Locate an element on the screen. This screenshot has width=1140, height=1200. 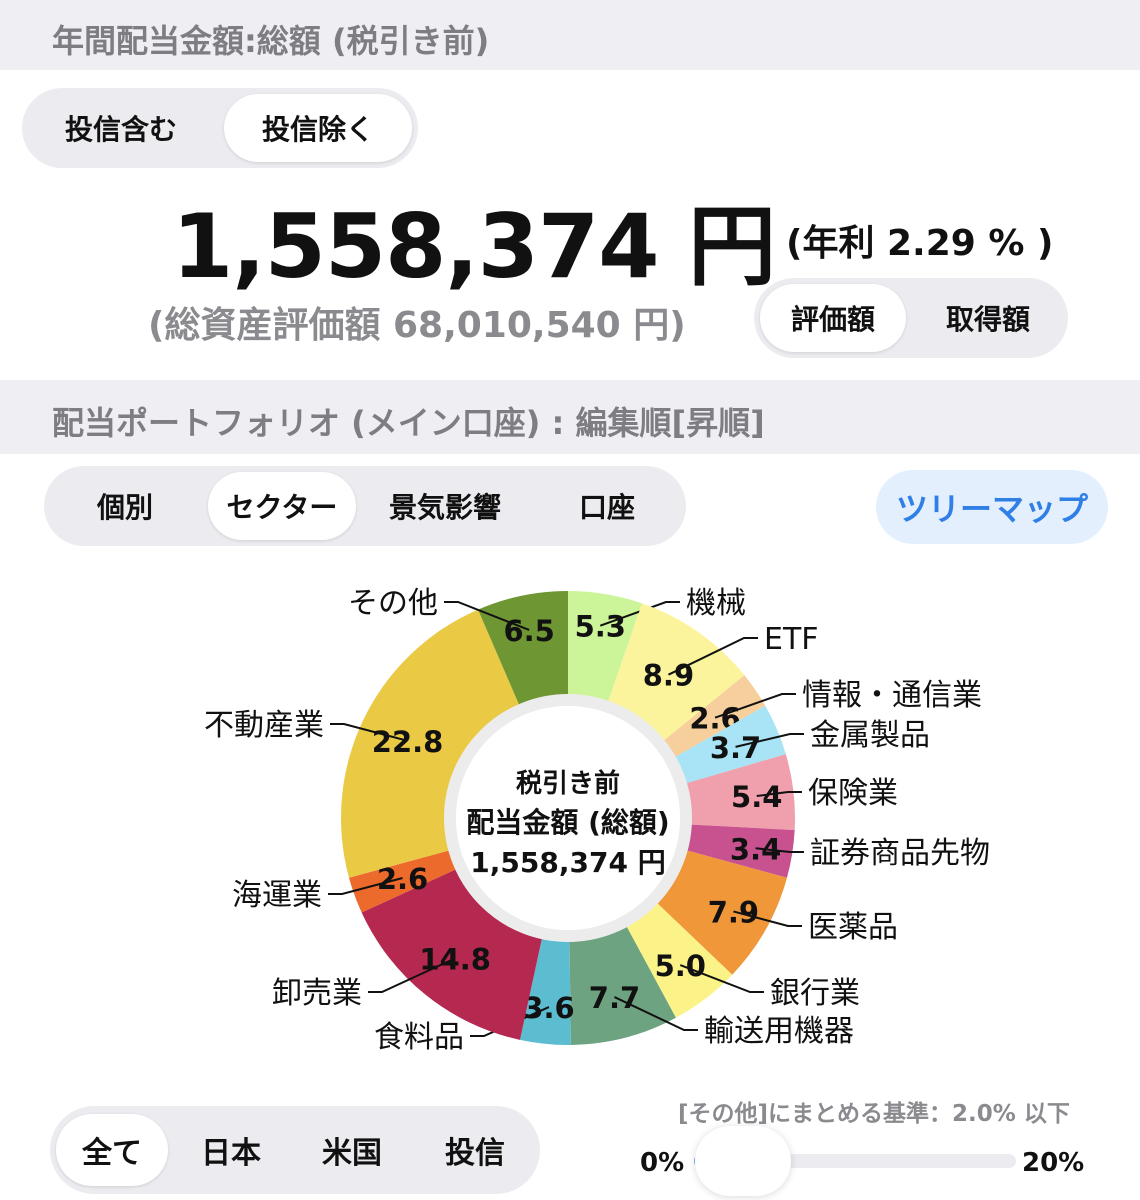
tab-account: 口座 is located at coordinates (607, 506).